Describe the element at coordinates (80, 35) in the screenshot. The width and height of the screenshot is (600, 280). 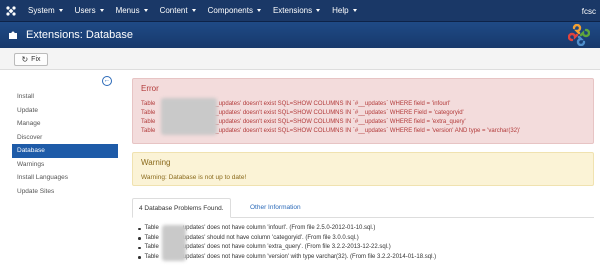
I see `page-title: Extensions: Database` at that location.